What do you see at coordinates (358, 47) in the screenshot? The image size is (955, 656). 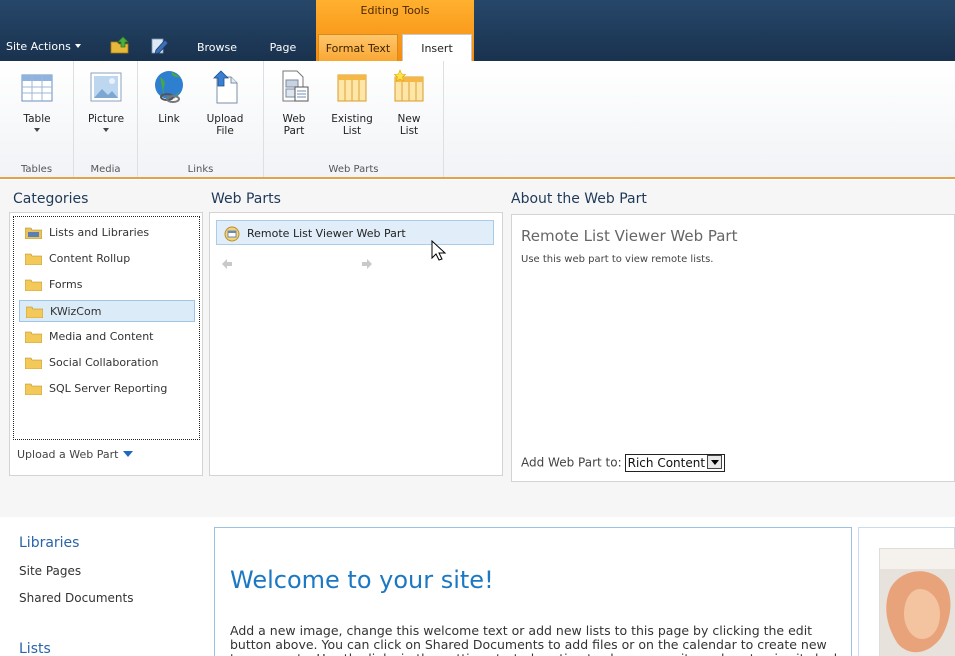 I see `tab-format-text: Format Text` at bounding box center [358, 47].